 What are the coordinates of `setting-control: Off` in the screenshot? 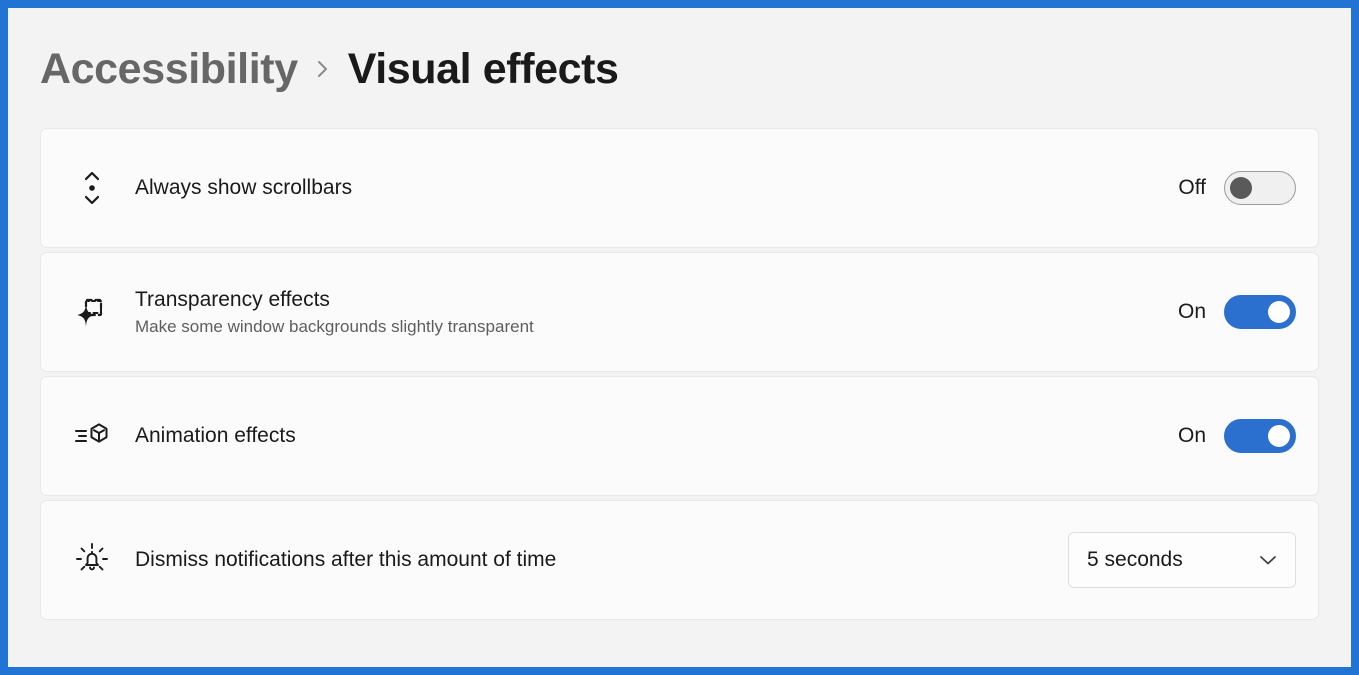 It's located at (1235, 188).